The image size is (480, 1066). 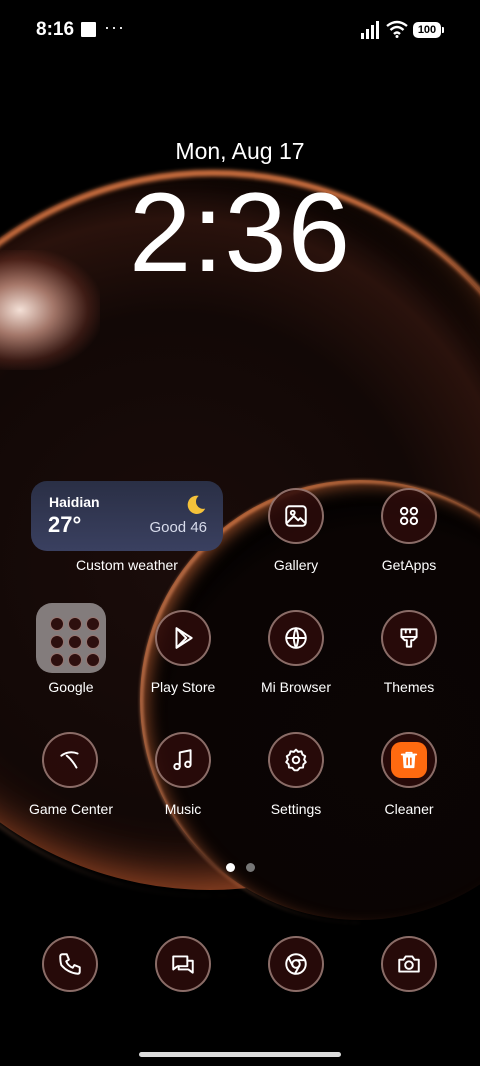 I want to click on battery-icon: 100, so click(x=428, y=30).